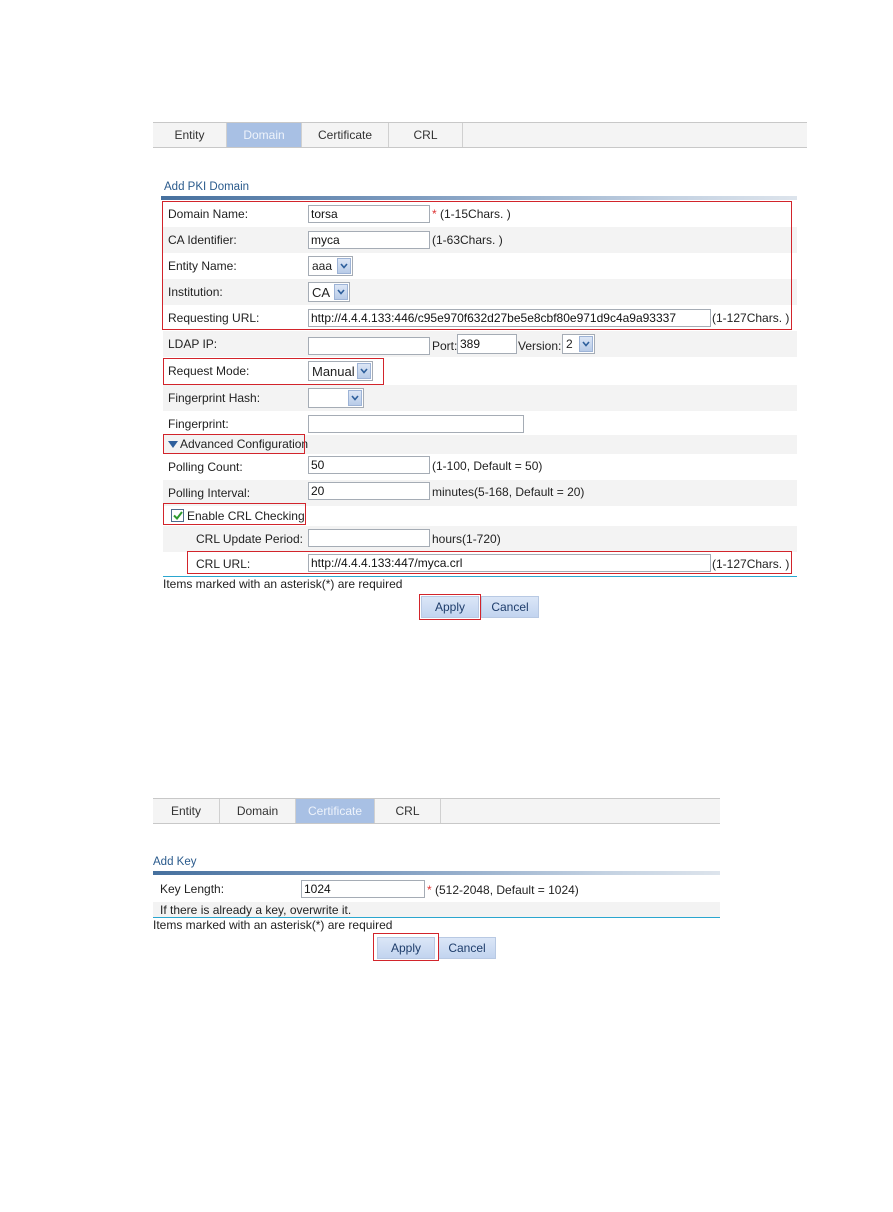 The width and height of the screenshot is (893, 1212). I want to click on fingerprint-label: Fingerprint:, so click(198, 424).